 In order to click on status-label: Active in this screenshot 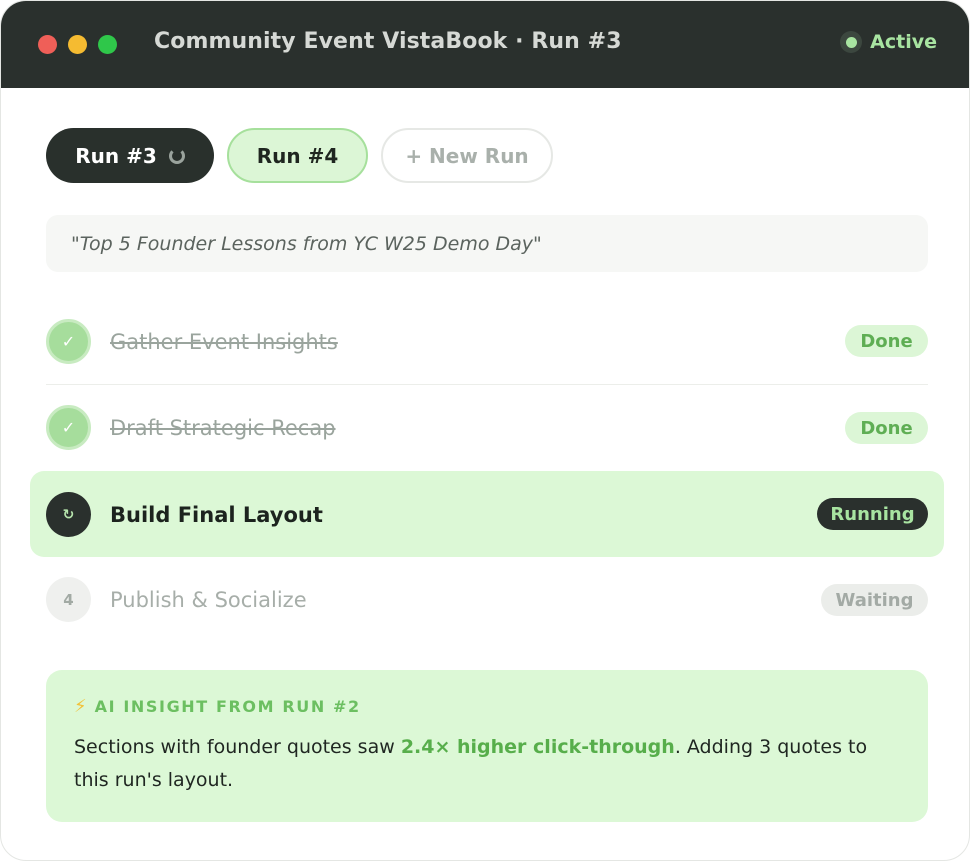, I will do `click(903, 42)`.